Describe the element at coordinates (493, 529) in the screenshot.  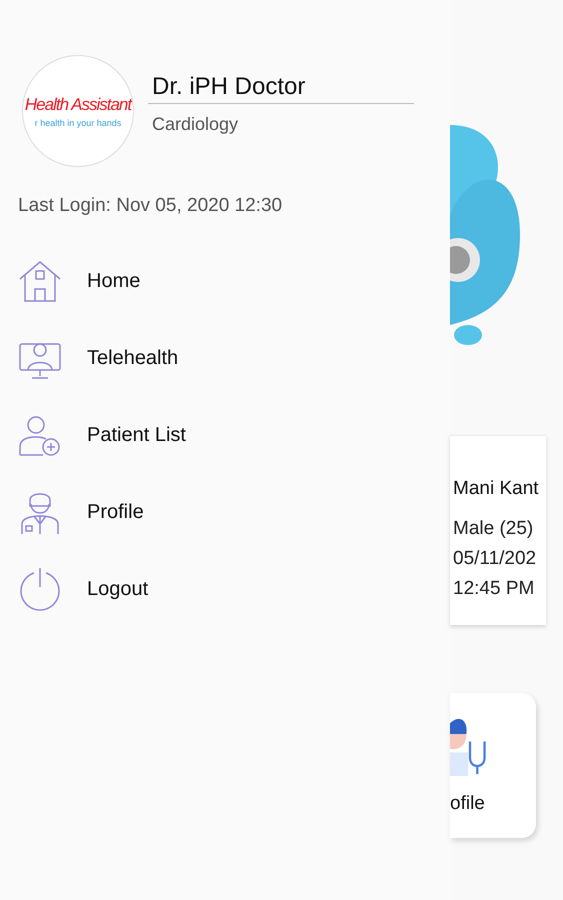
I see `patient-gender-age: Male (25)` at that location.